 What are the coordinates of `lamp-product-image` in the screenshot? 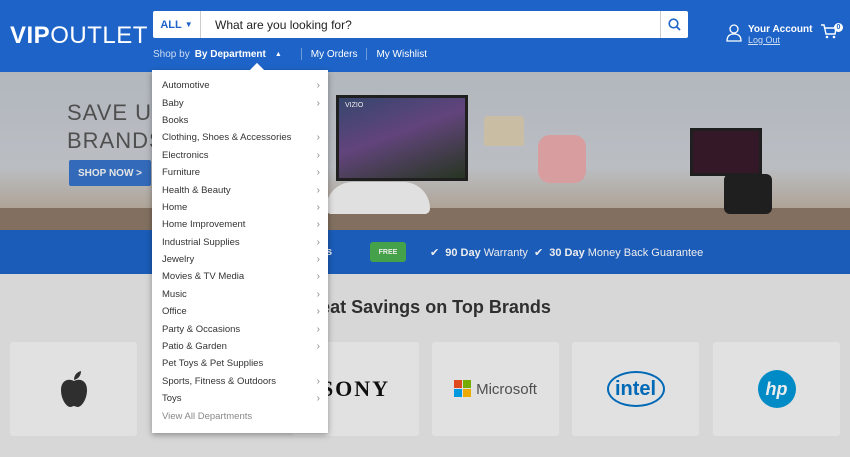 It's located at (504, 131).